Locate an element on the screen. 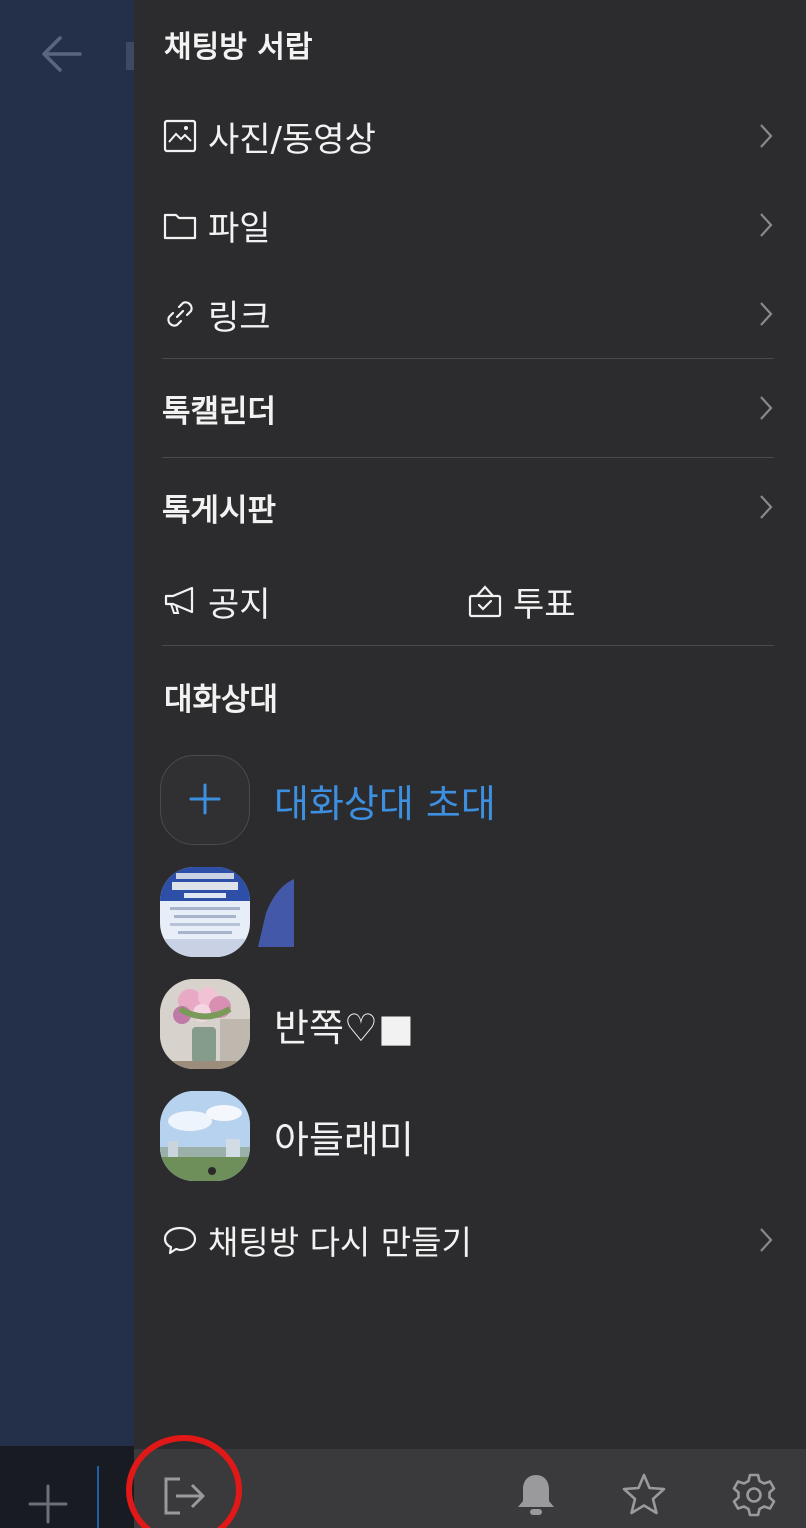 This screenshot has width=806, height=1528. sky-image is located at coordinates (205, 1136).